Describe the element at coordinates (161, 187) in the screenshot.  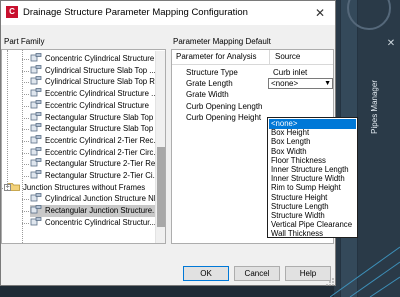
I see `scrollbar-thumb` at that location.